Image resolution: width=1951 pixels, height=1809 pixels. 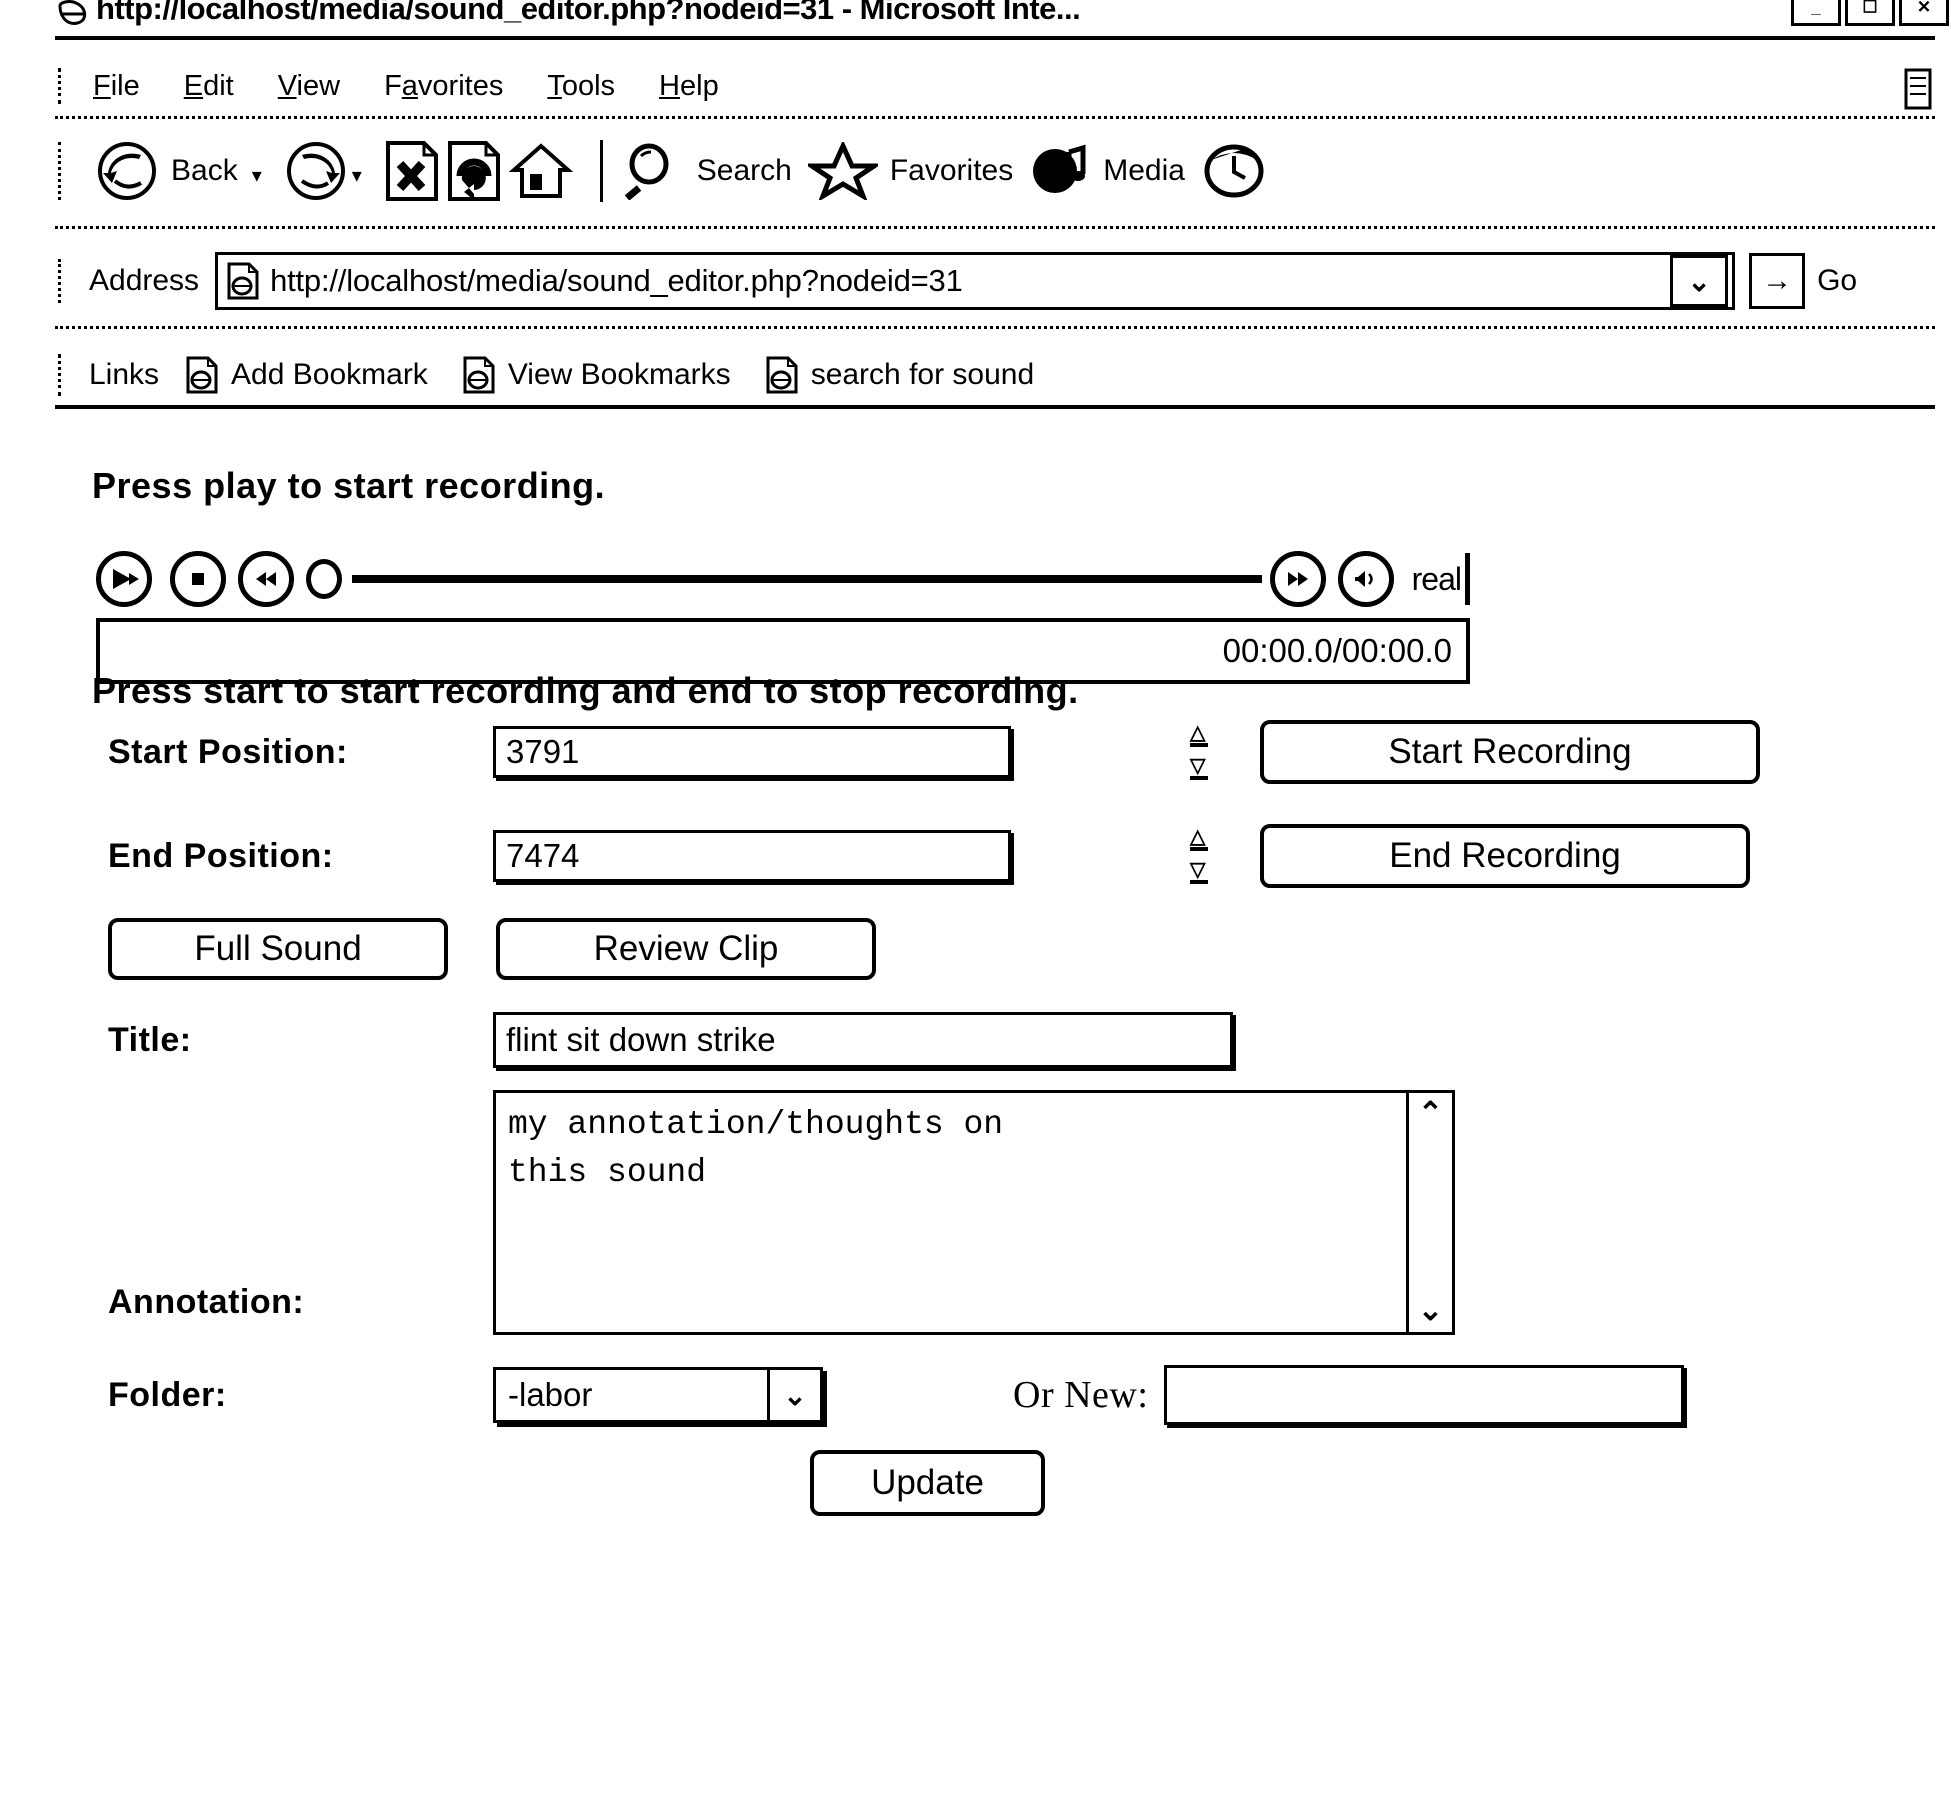 I want to click on menubar-gripper, so click(x=64, y=86).